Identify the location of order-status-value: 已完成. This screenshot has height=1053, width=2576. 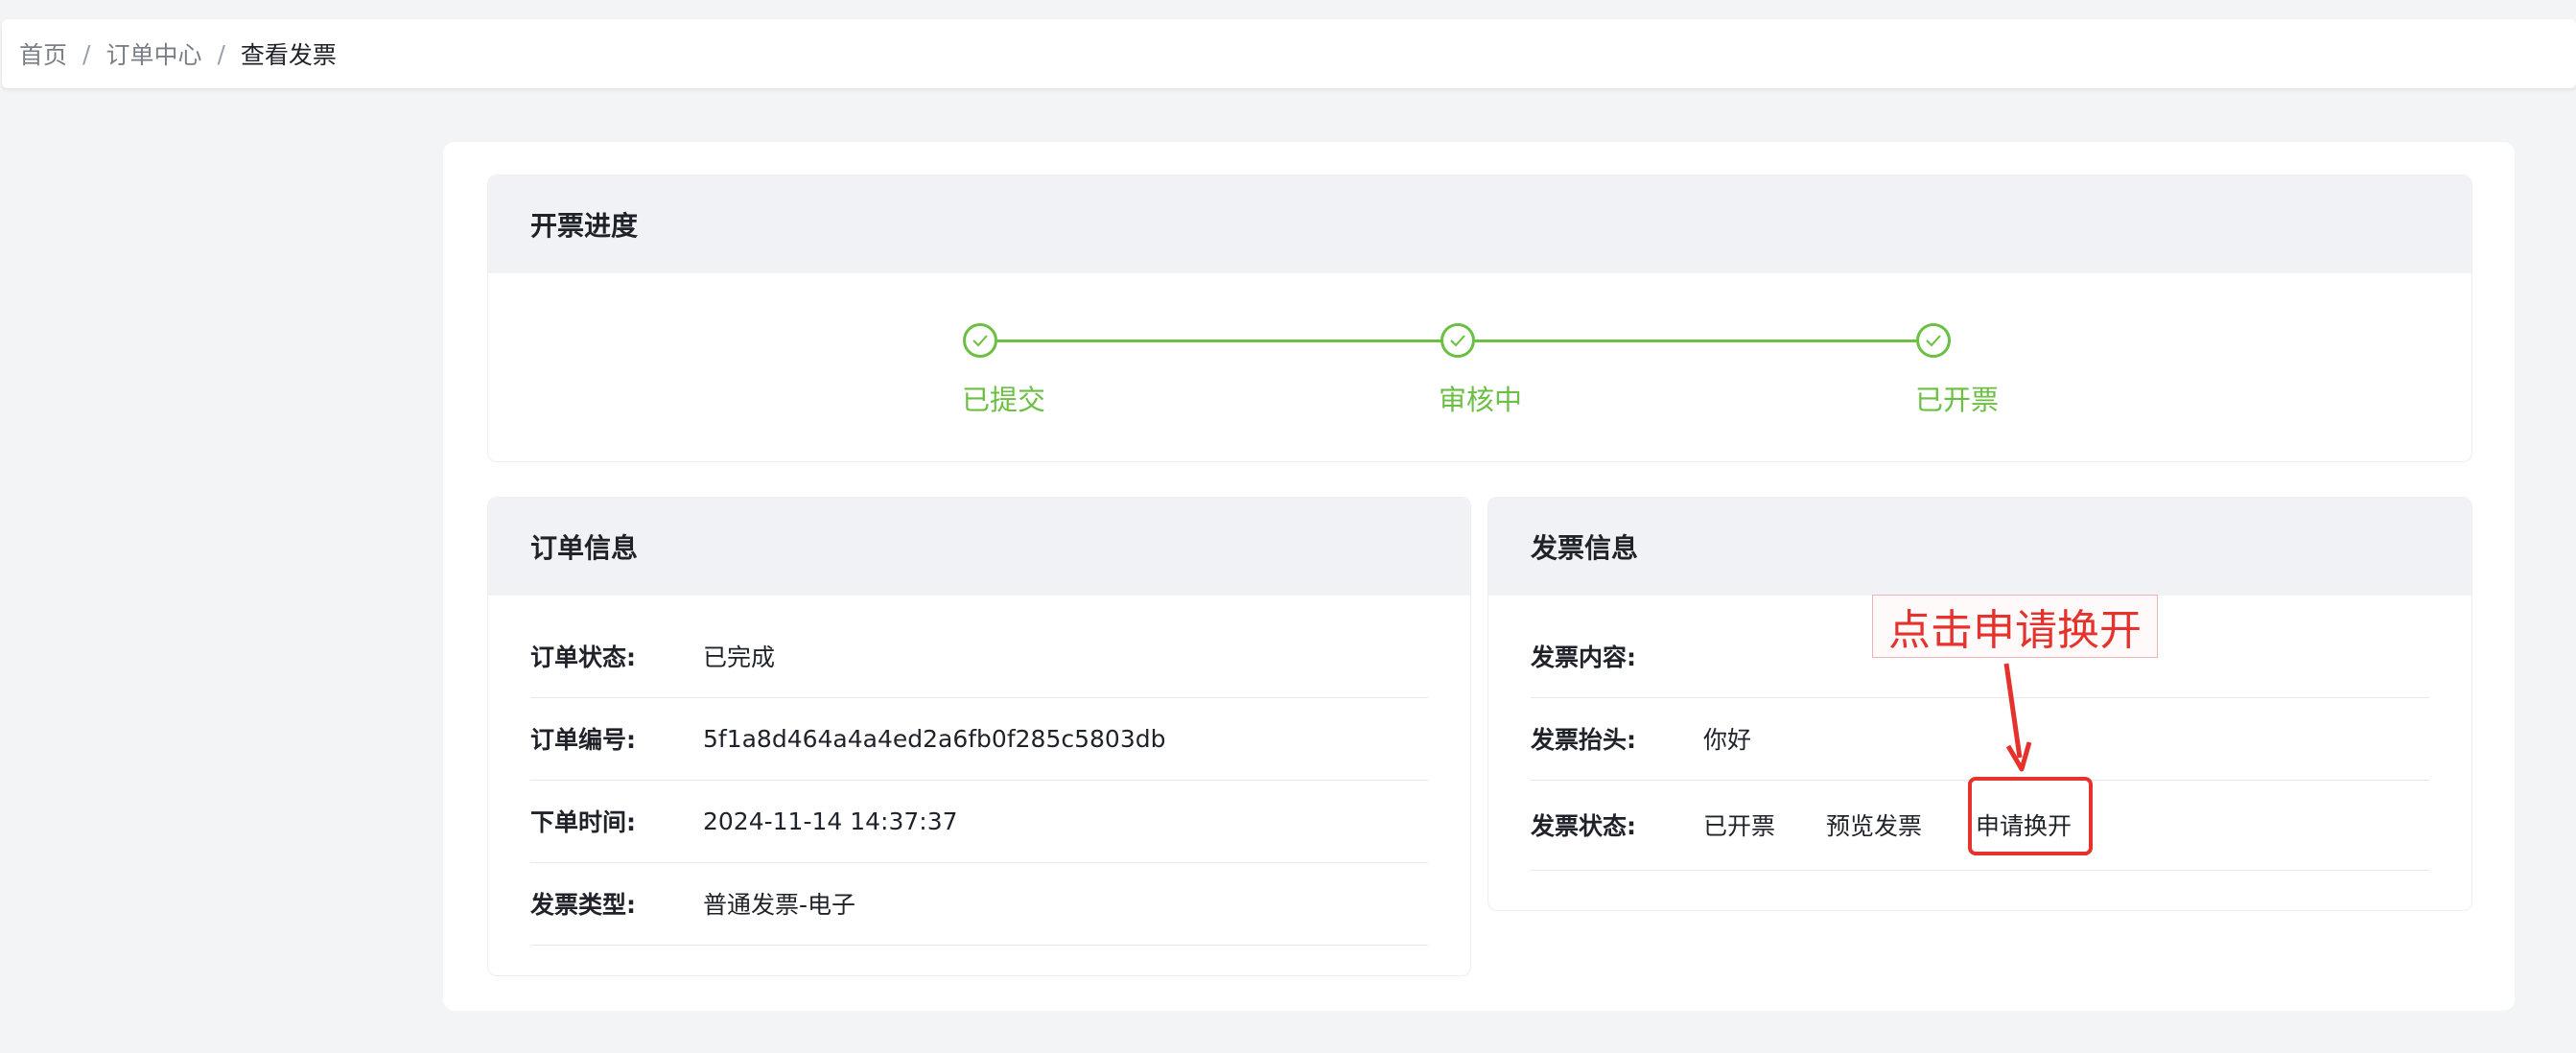
(739, 657).